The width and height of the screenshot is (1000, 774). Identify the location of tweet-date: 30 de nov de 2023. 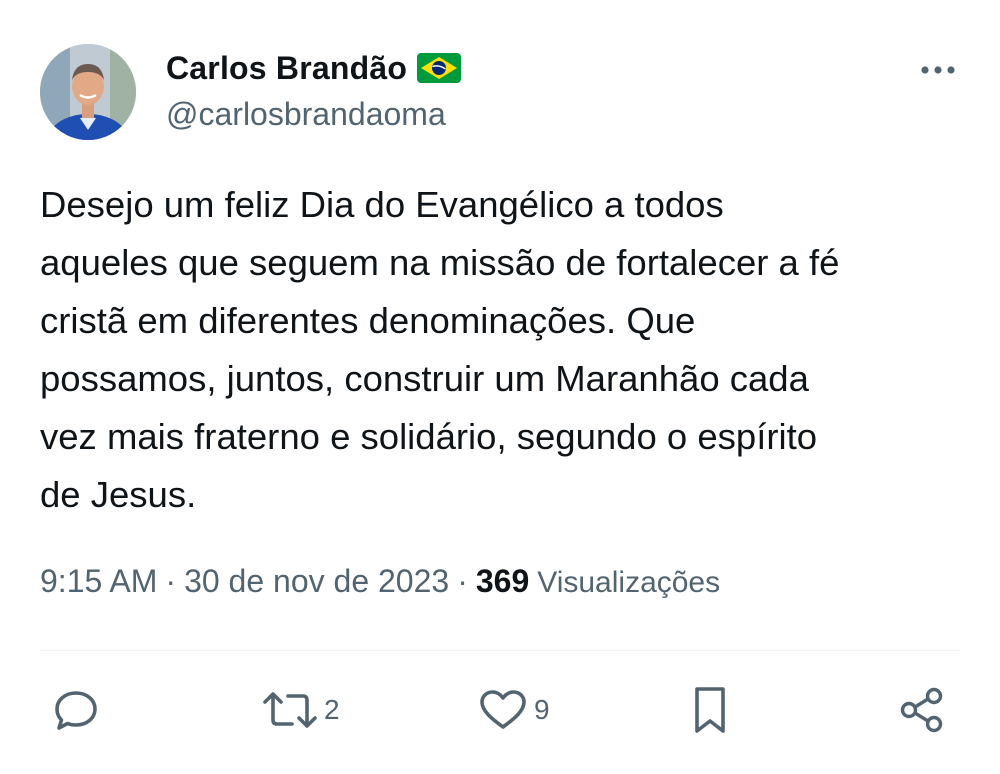
(316, 581).